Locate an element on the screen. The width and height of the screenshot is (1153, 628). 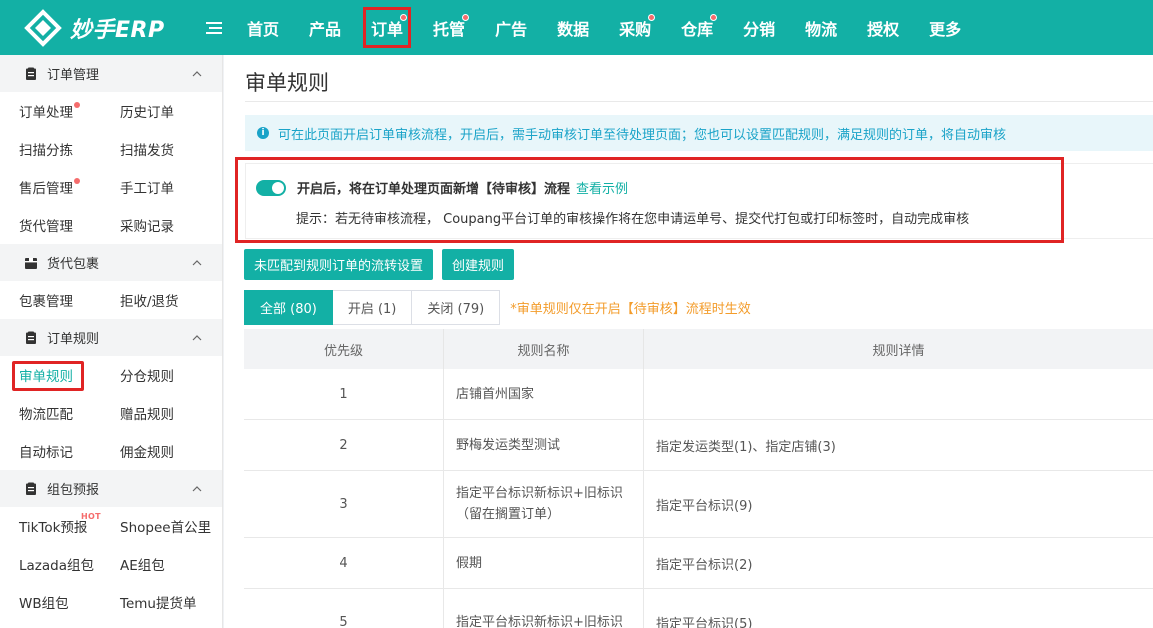
nav-item-label: 采购 is located at coordinates (635, 29).